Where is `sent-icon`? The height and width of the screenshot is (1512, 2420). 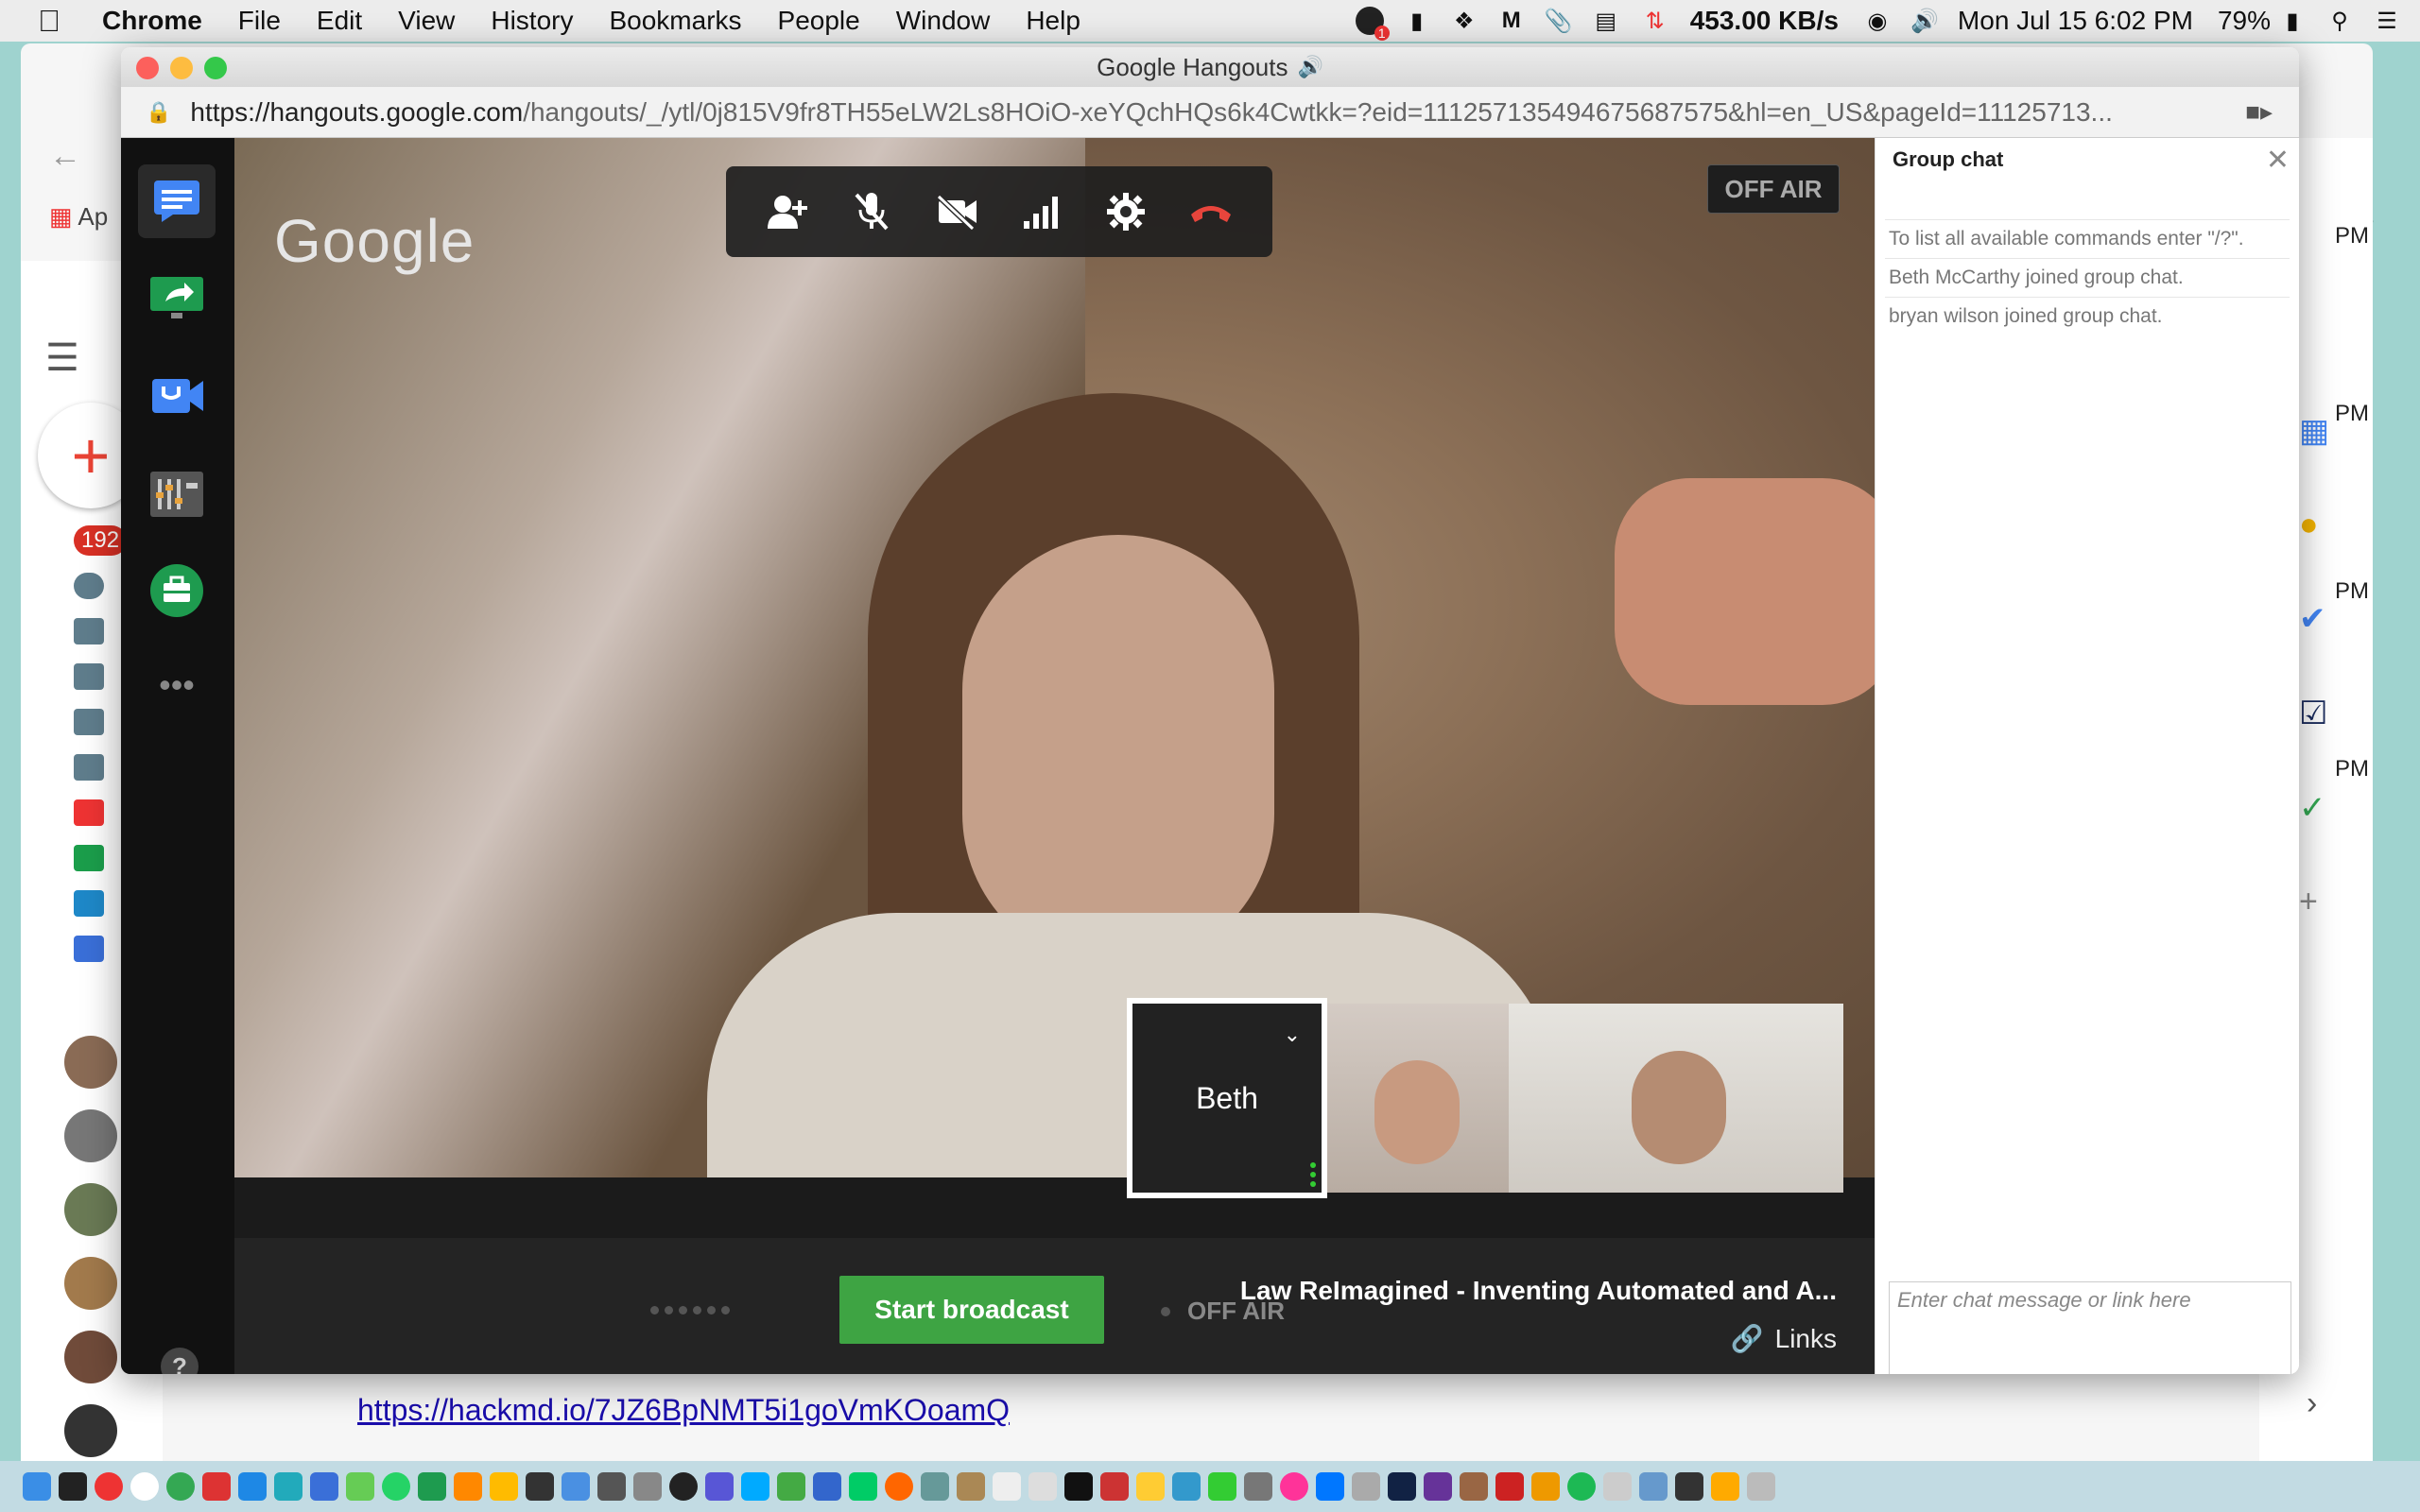 sent-icon is located at coordinates (89, 631).